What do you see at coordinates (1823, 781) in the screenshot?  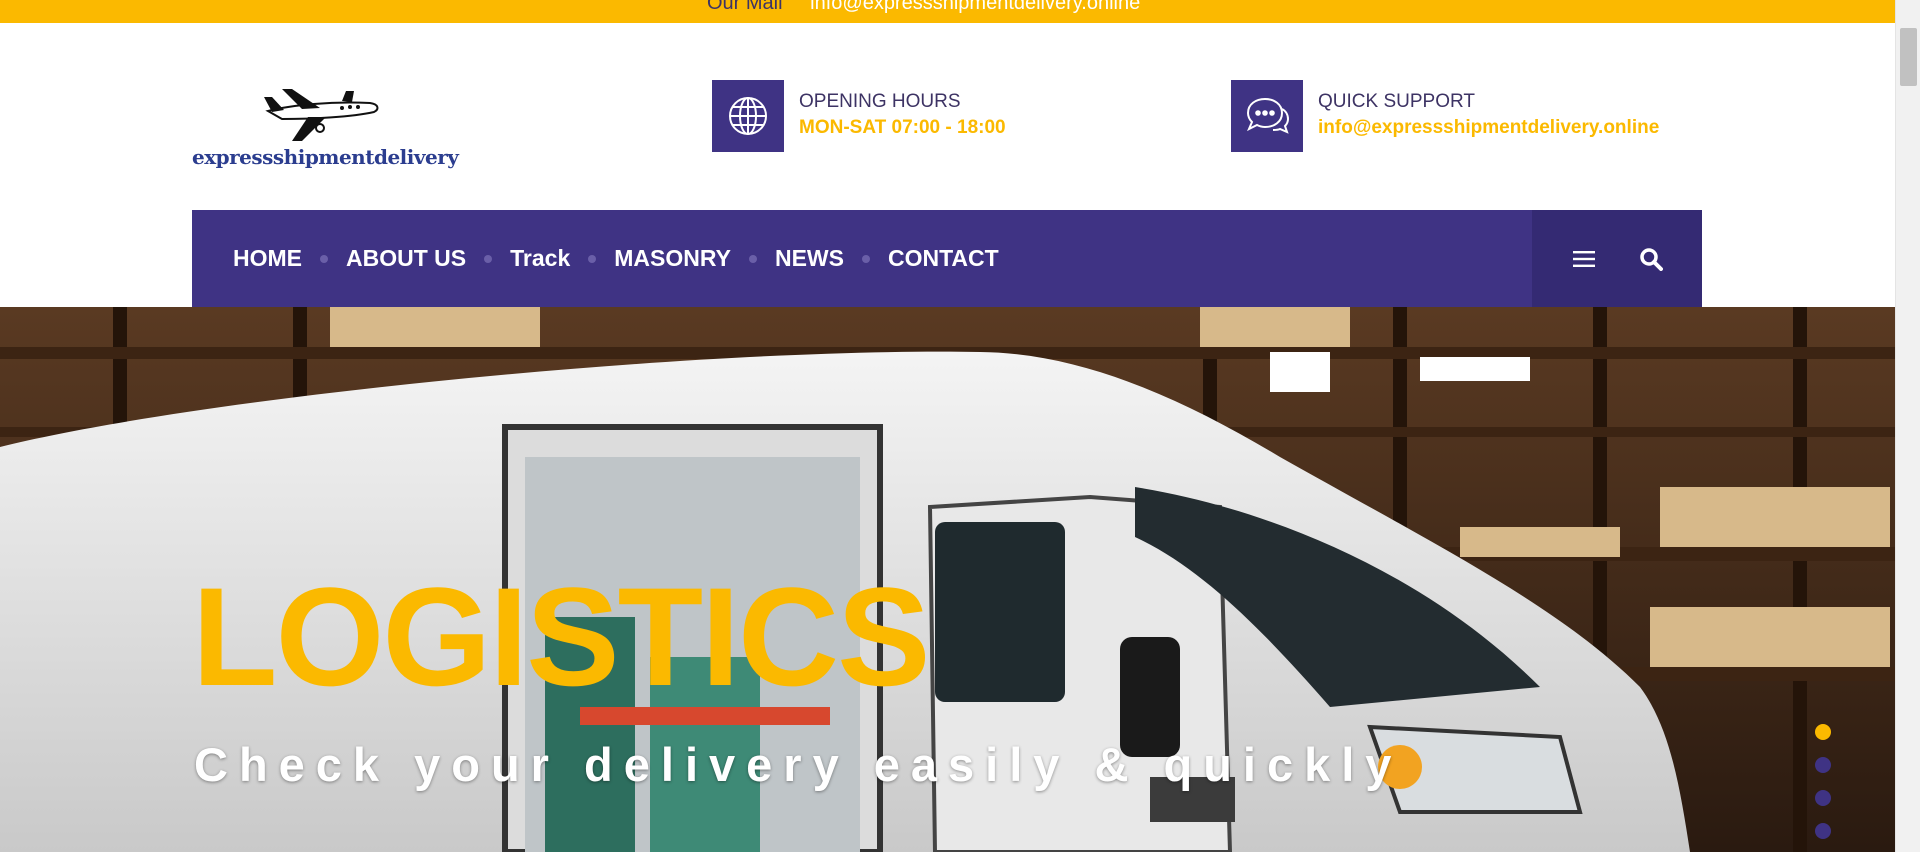 I see `slider-pagination` at bounding box center [1823, 781].